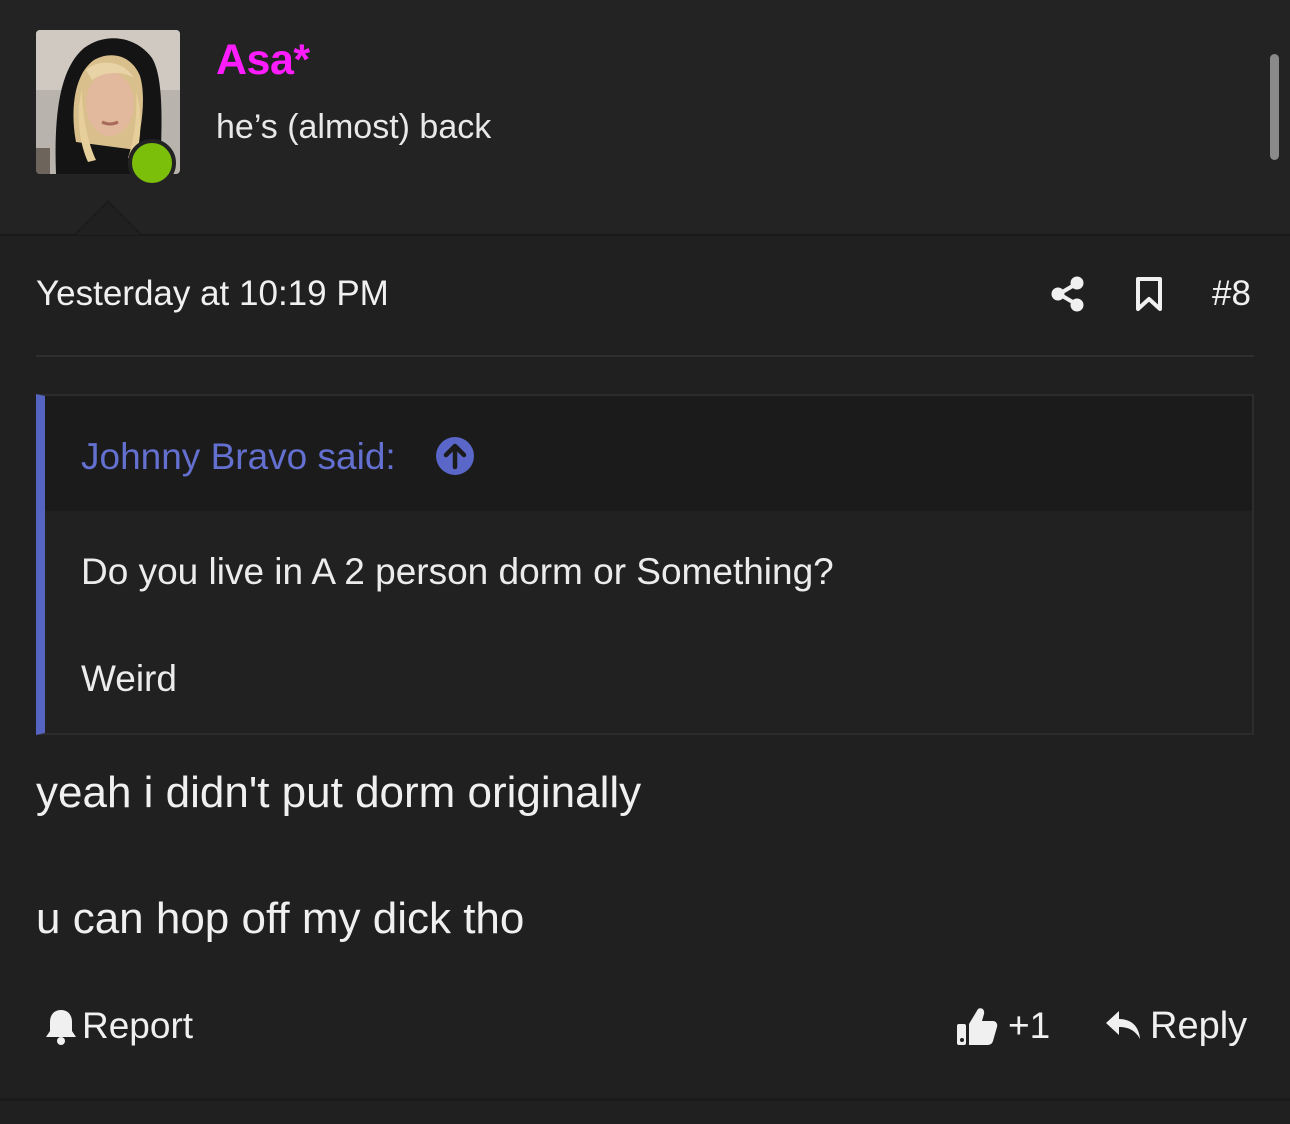  I want to click on report-label: Report, so click(138, 1025).